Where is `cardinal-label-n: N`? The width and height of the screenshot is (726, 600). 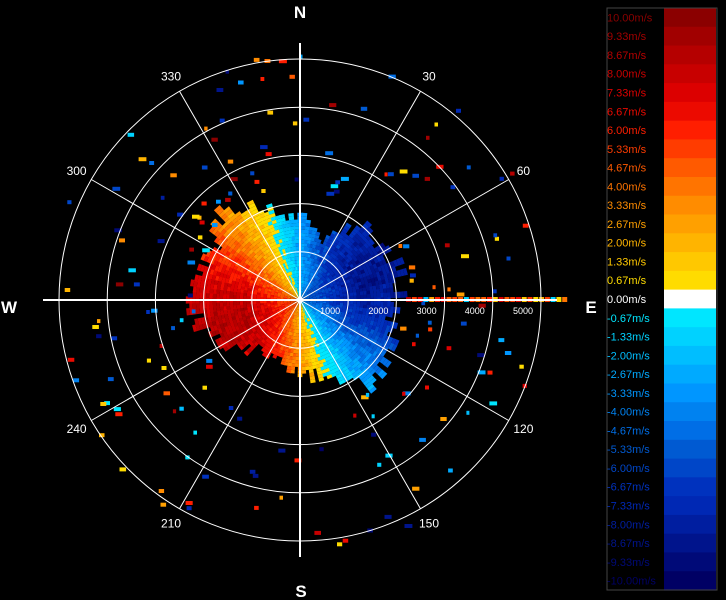
cardinal-label-n: N is located at coordinates (300, 12).